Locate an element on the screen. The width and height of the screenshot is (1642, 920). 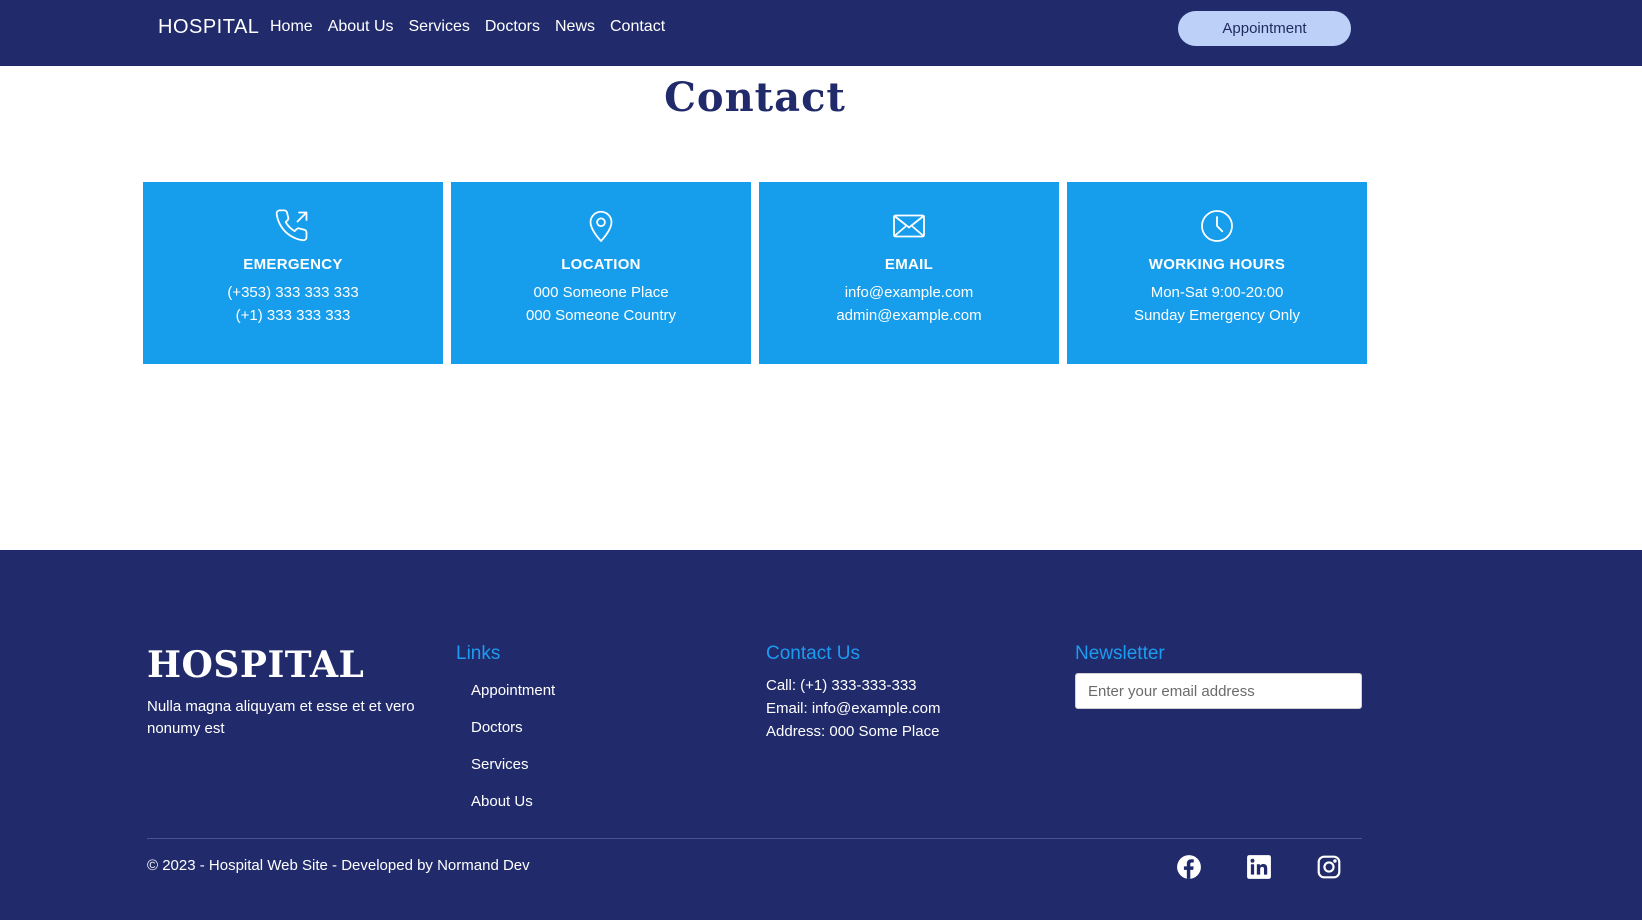
footer-links: Appointment Doctors Services About Us is located at coordinates (513, 756).